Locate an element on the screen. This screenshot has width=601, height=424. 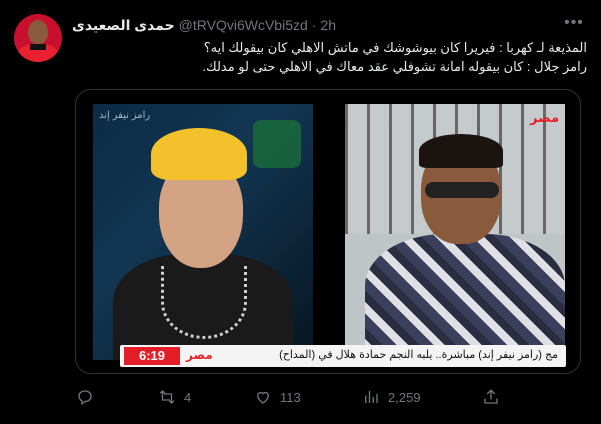
timestamp: 2h is located at coordinates (328, 25).